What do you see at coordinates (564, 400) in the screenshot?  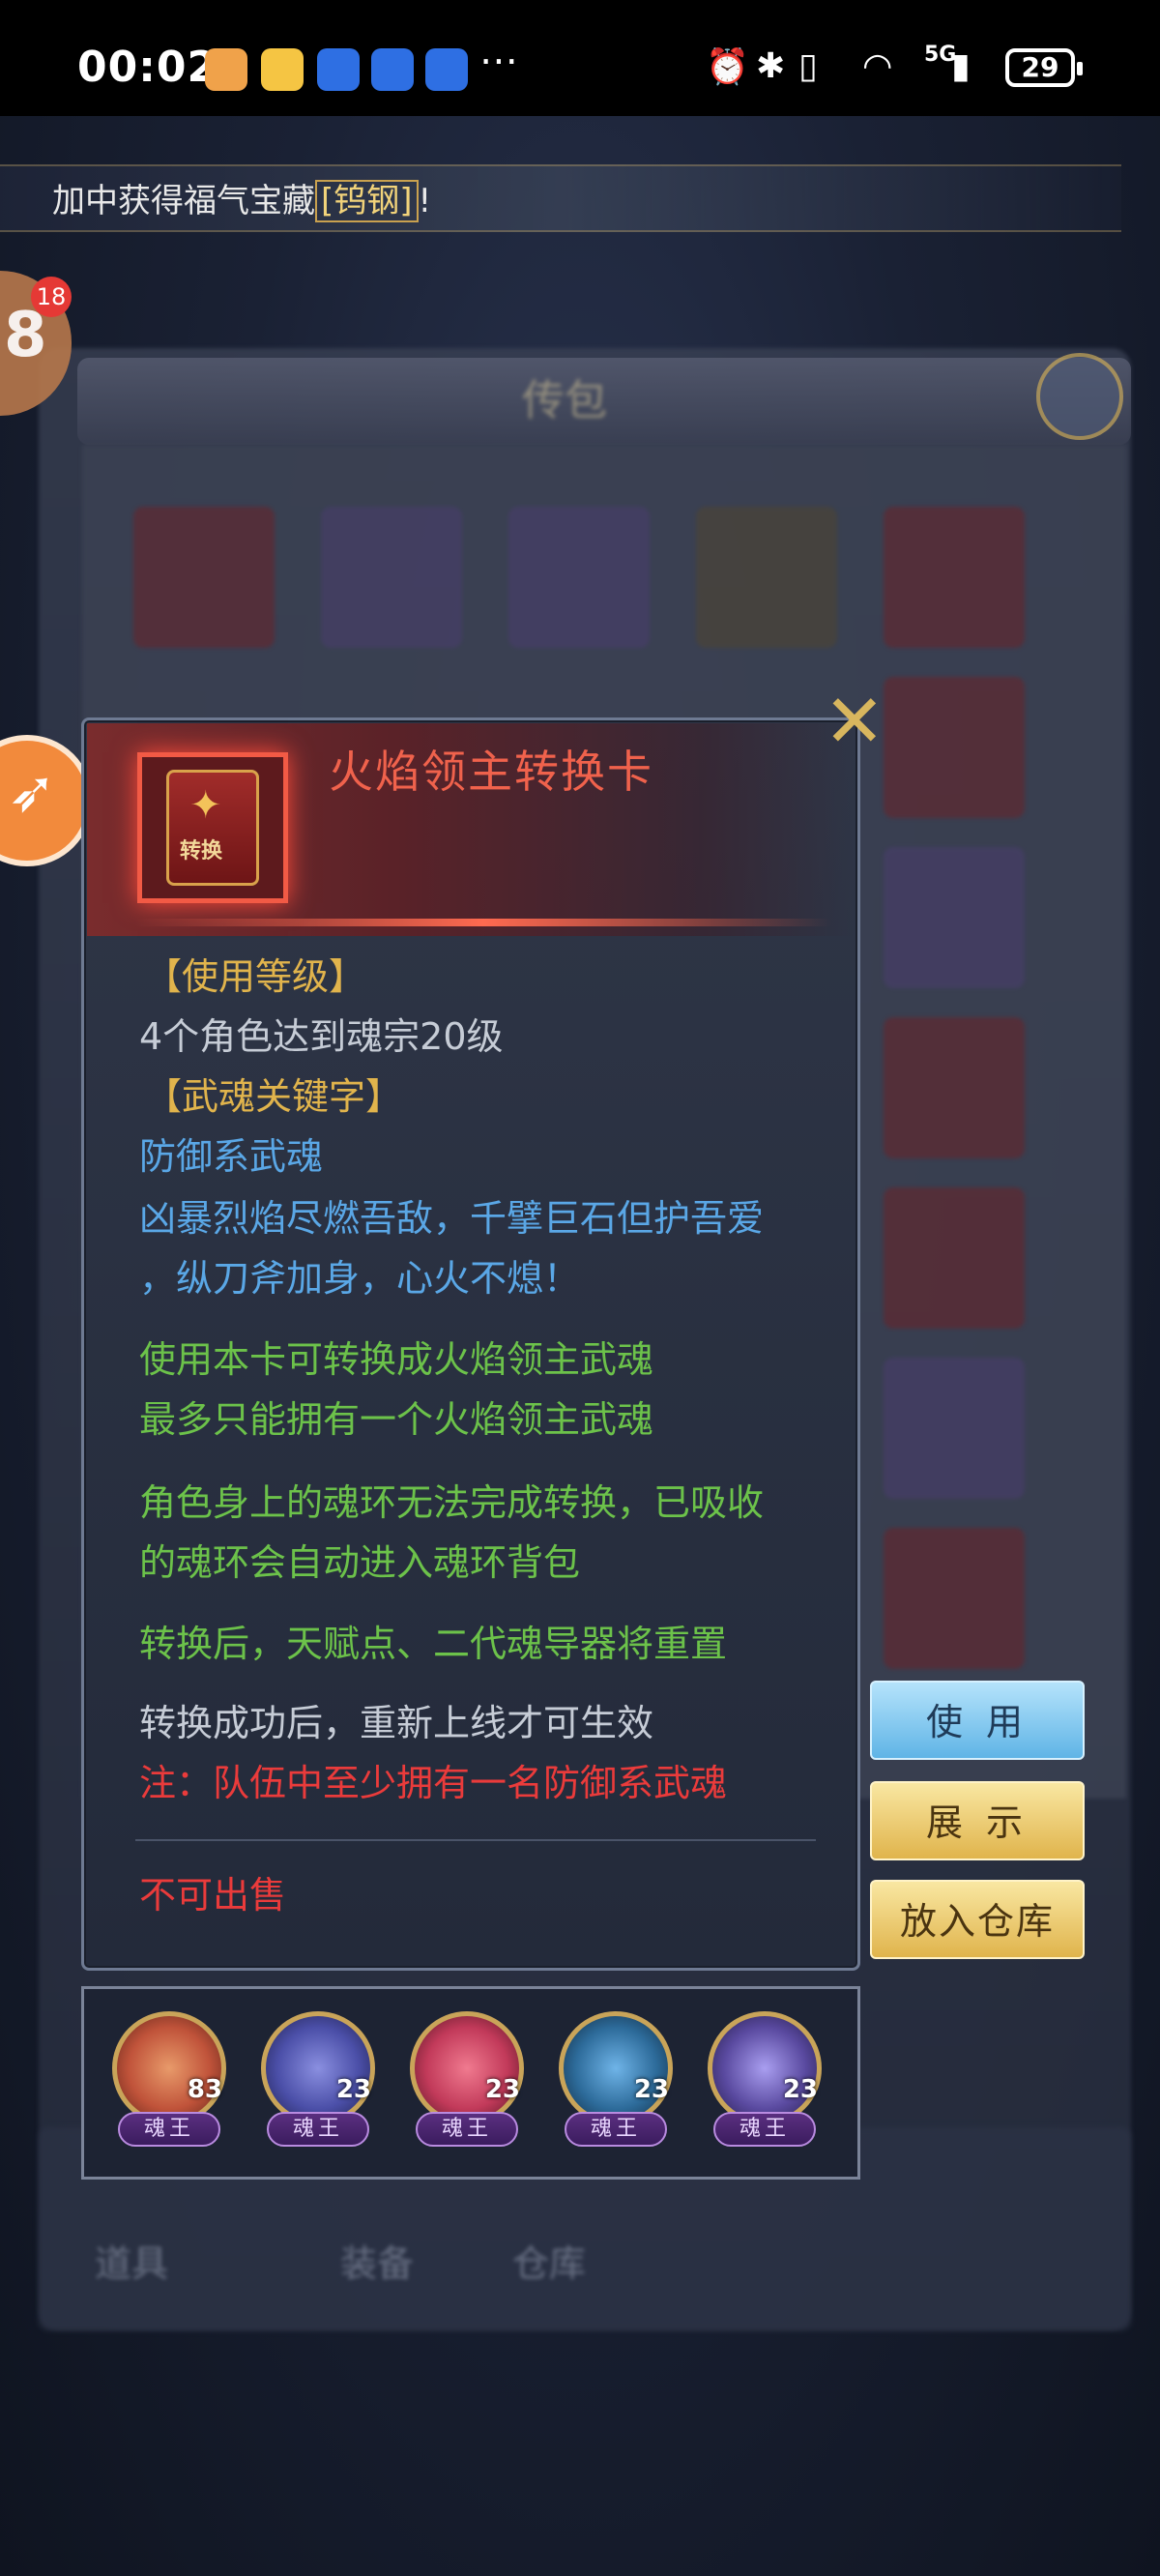 I see `bag-title: 传包` at bounding box center [564, 400].